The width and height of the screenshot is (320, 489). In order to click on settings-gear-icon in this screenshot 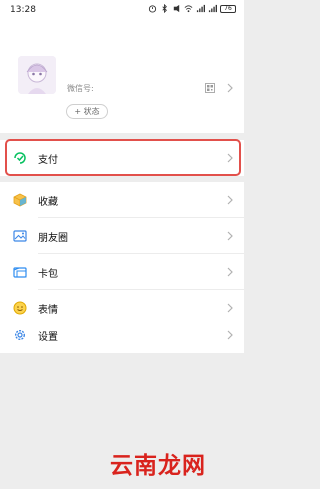, I will do `click(20, 335)`.